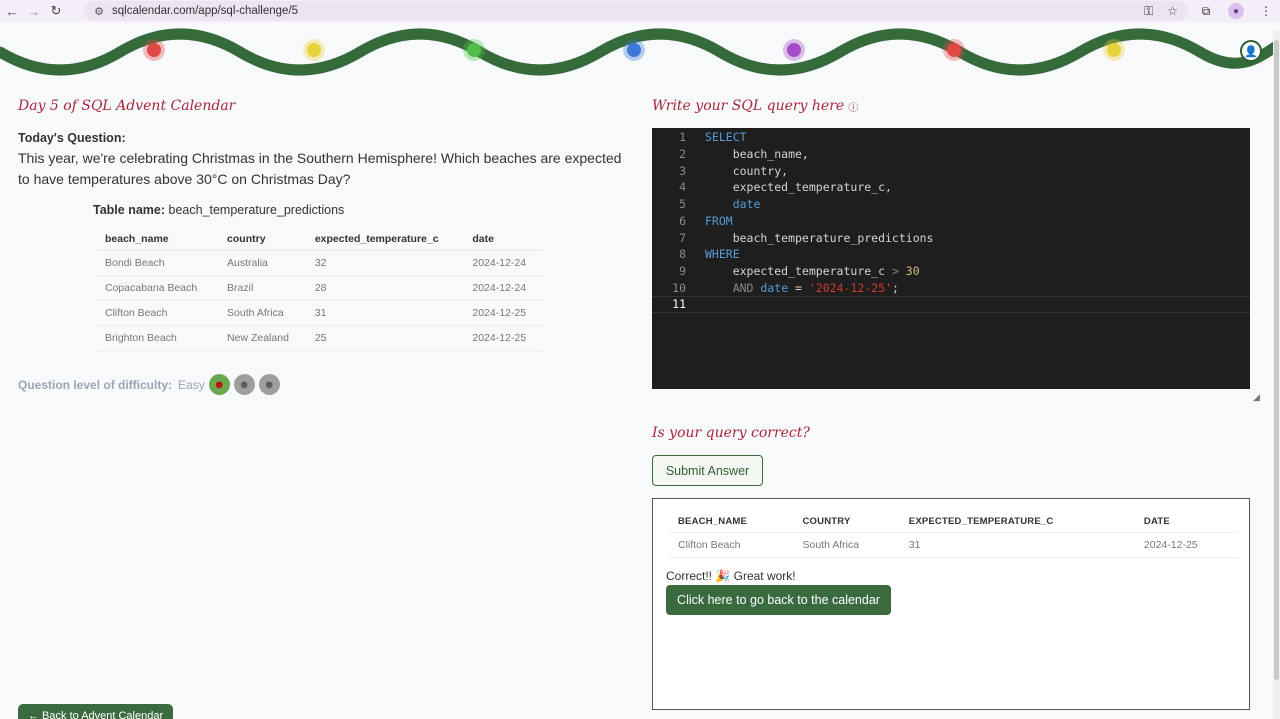 This screenshot has width=1280, height=719. I want to click on code-semicolon: ;, so click(895, 287).